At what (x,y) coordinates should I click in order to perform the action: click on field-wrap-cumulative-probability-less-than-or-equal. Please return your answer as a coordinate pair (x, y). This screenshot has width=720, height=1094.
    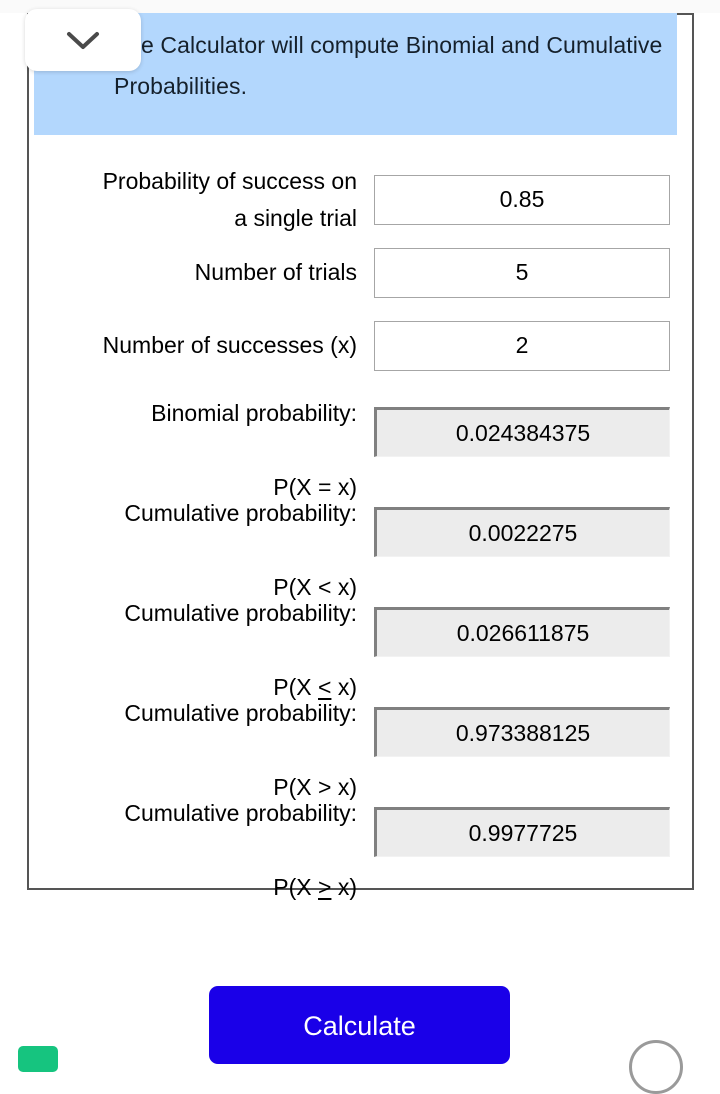
    Looking at the image, I should click on (522, 632).